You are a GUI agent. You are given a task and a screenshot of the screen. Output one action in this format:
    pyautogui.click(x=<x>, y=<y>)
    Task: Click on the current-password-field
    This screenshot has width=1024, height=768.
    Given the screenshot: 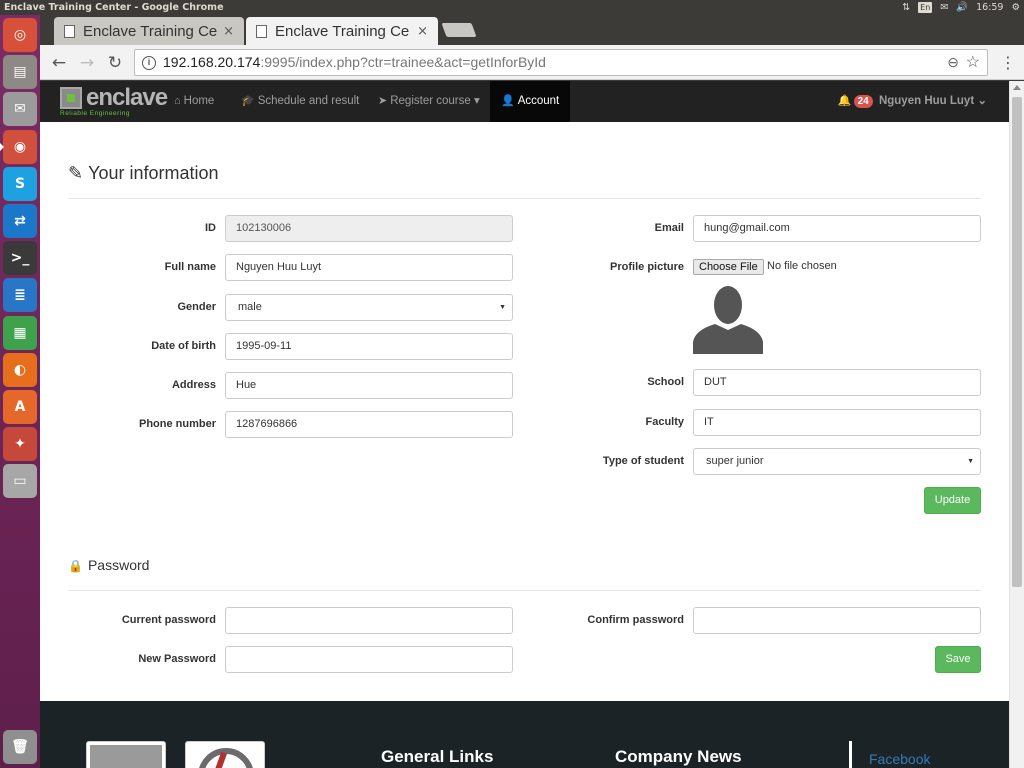 What is the action you would take?
    pyautogui.click(x=369, y=620)
    